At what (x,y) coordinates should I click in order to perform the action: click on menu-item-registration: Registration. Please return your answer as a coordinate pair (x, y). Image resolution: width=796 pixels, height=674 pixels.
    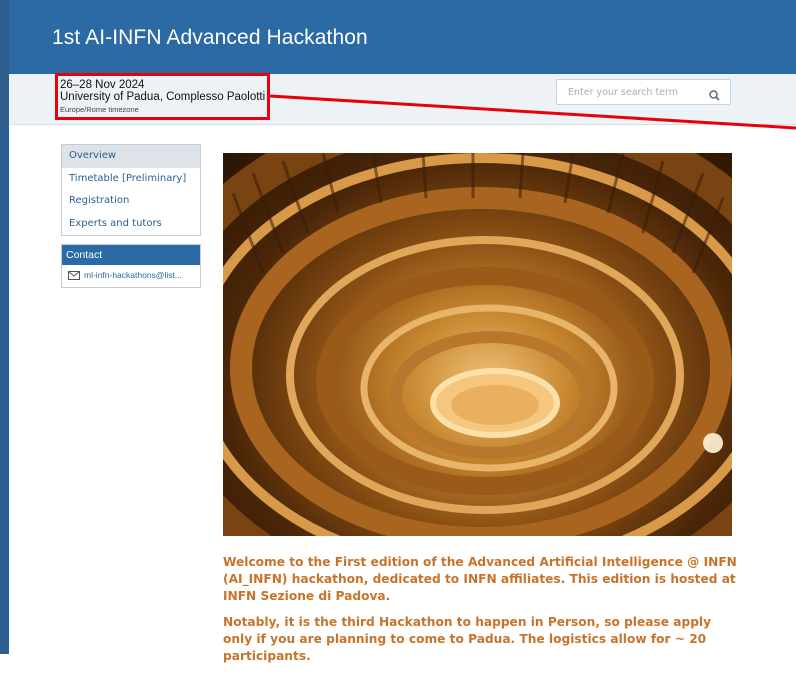
    Looking at the image, I should click on (131, 201).